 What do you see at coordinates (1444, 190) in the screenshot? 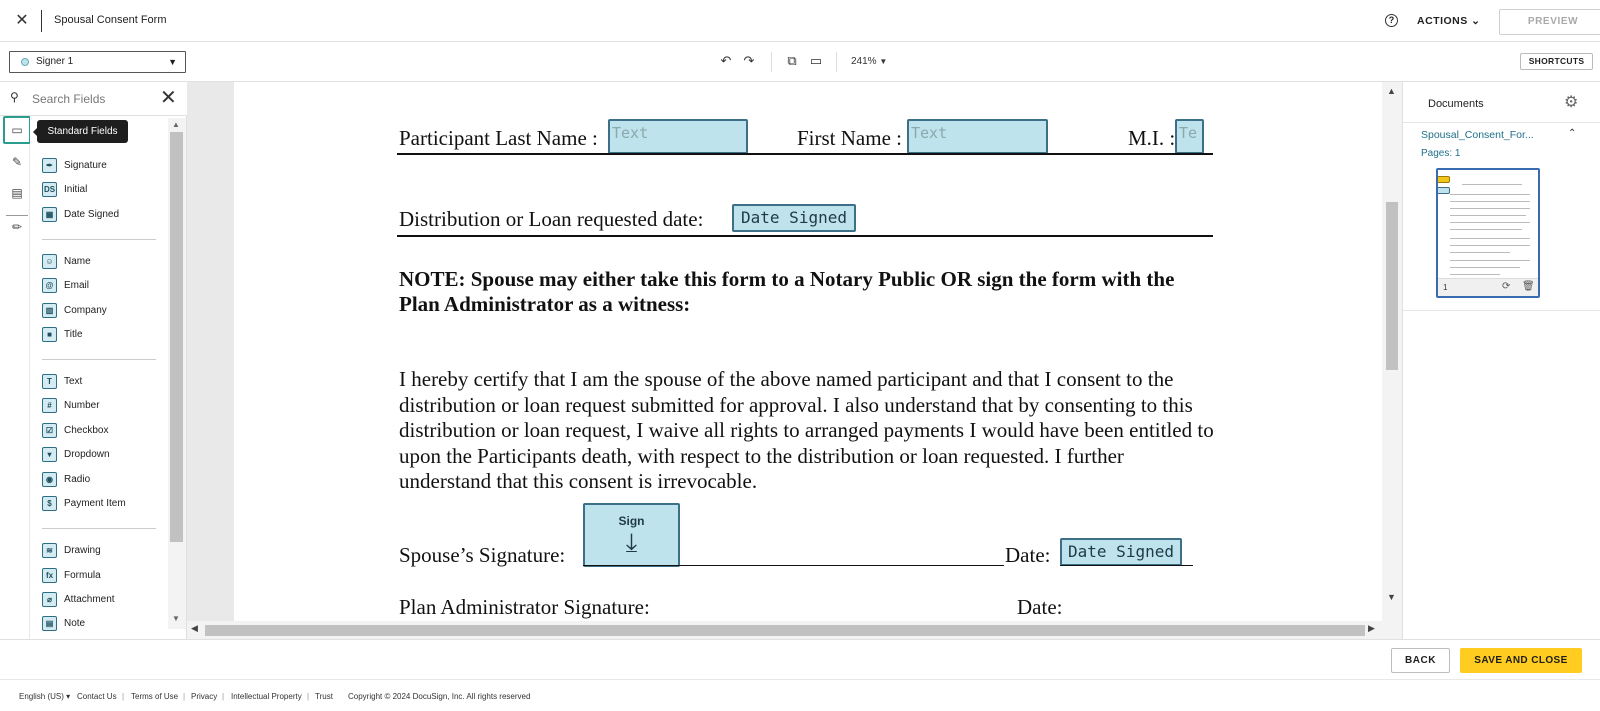
I see `field-tag` at bounding box center [1444, 190].